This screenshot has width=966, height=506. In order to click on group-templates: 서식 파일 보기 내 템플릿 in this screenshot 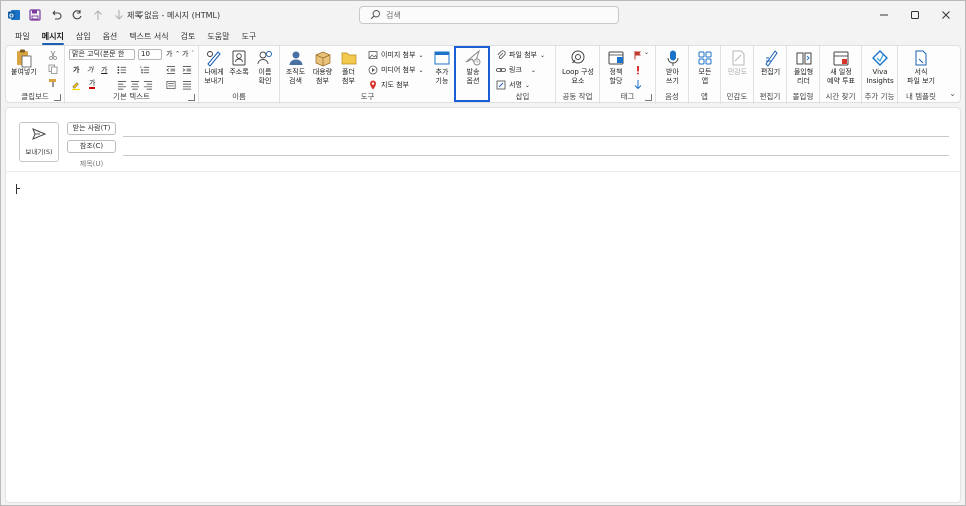, I will do `click(921, 75)`.